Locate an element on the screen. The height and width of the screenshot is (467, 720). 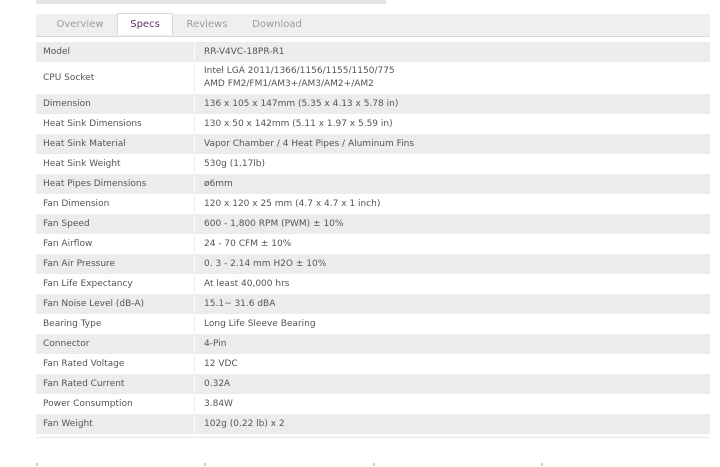
spec-label: Heat Sink Dimensions is located at coordinates (115, 124).